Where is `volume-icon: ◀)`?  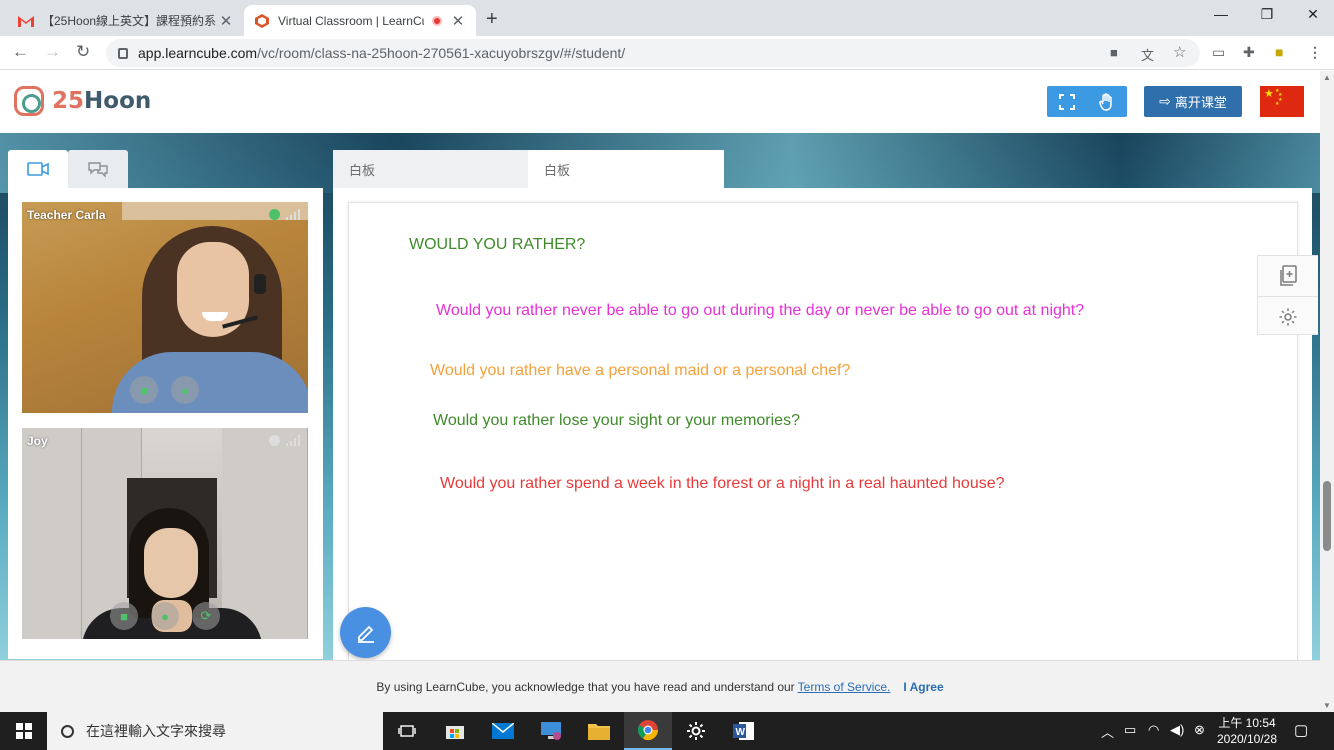
volume-icon: ◀) is located at coordinates (1177, 730).